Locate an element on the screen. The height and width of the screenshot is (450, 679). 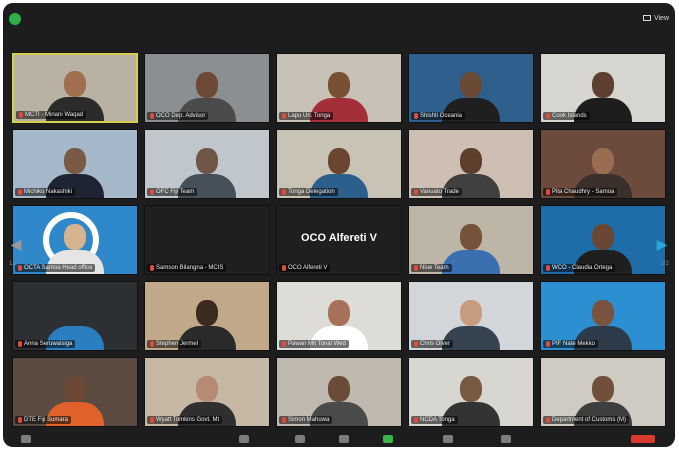
participant-tile: OFC Fiji Team is located at coordinates (207, 164).